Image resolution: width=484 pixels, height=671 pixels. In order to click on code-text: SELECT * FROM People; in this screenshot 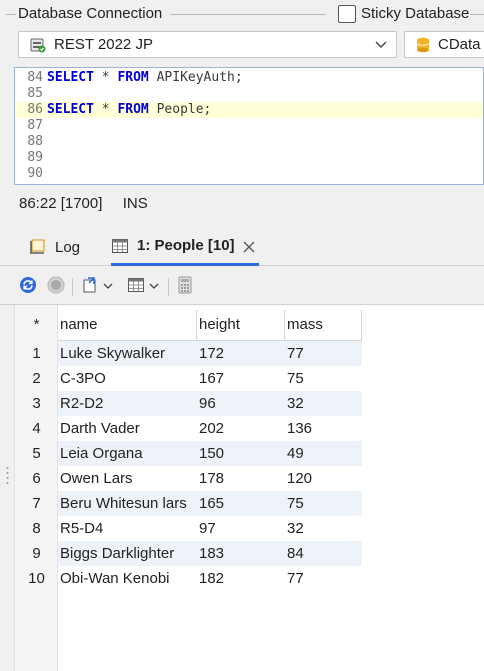, I will do `click(128, 110)`.